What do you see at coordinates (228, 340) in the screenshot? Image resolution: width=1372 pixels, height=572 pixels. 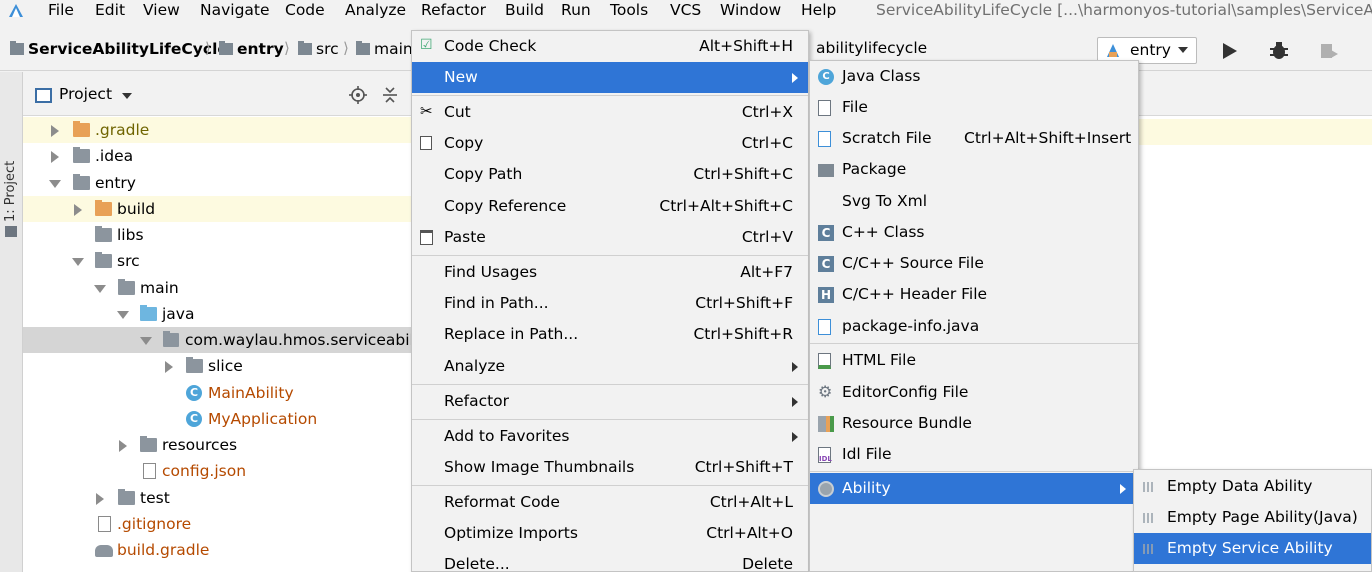 I see `tree-item-package: com.waylau.hmos.serviceability` at bounding box center [228, 340].